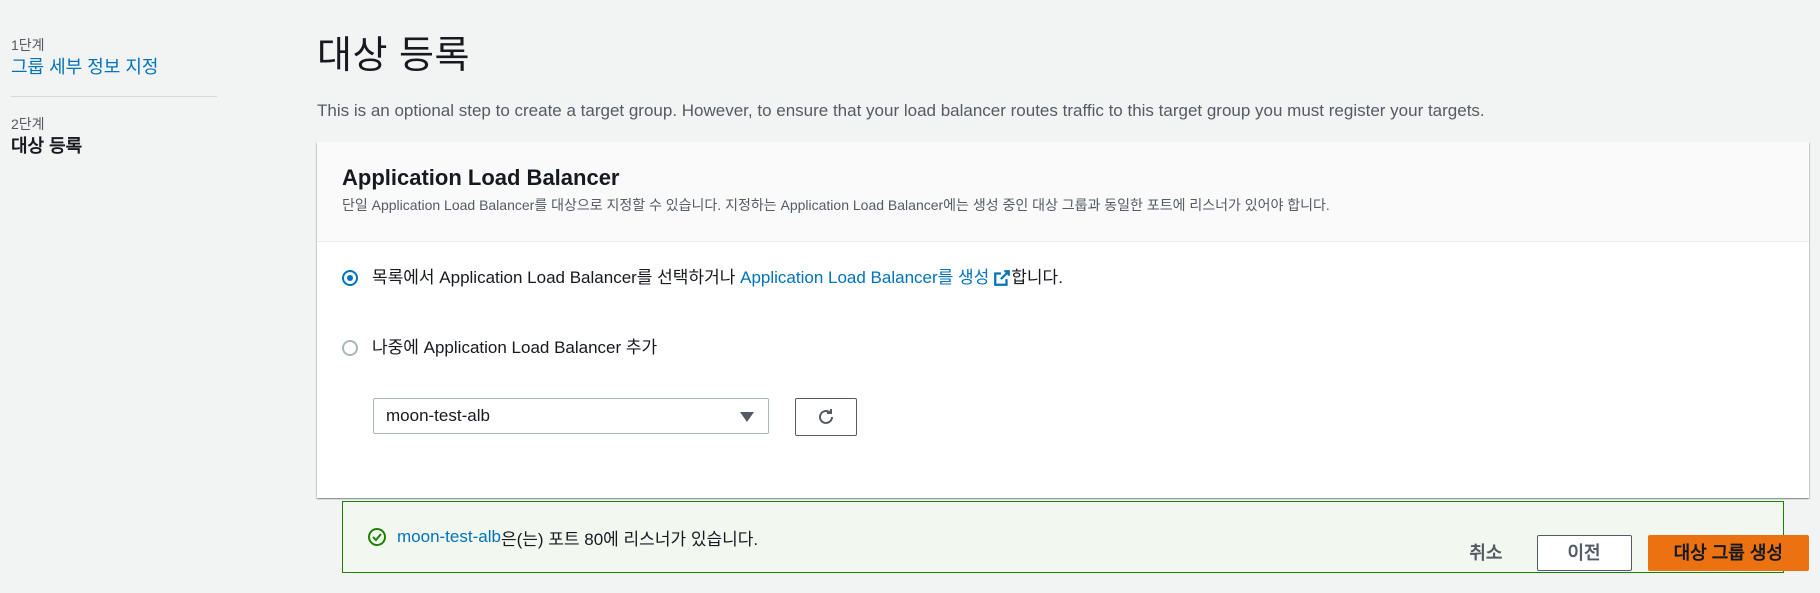 The width and height of the screenshot is (1820, 593). What do you see at coordinates (1037, 277) in the screenshot?
I see `radio-select-alb-suffix: 합니다.` at bounding box center [1037, 277].